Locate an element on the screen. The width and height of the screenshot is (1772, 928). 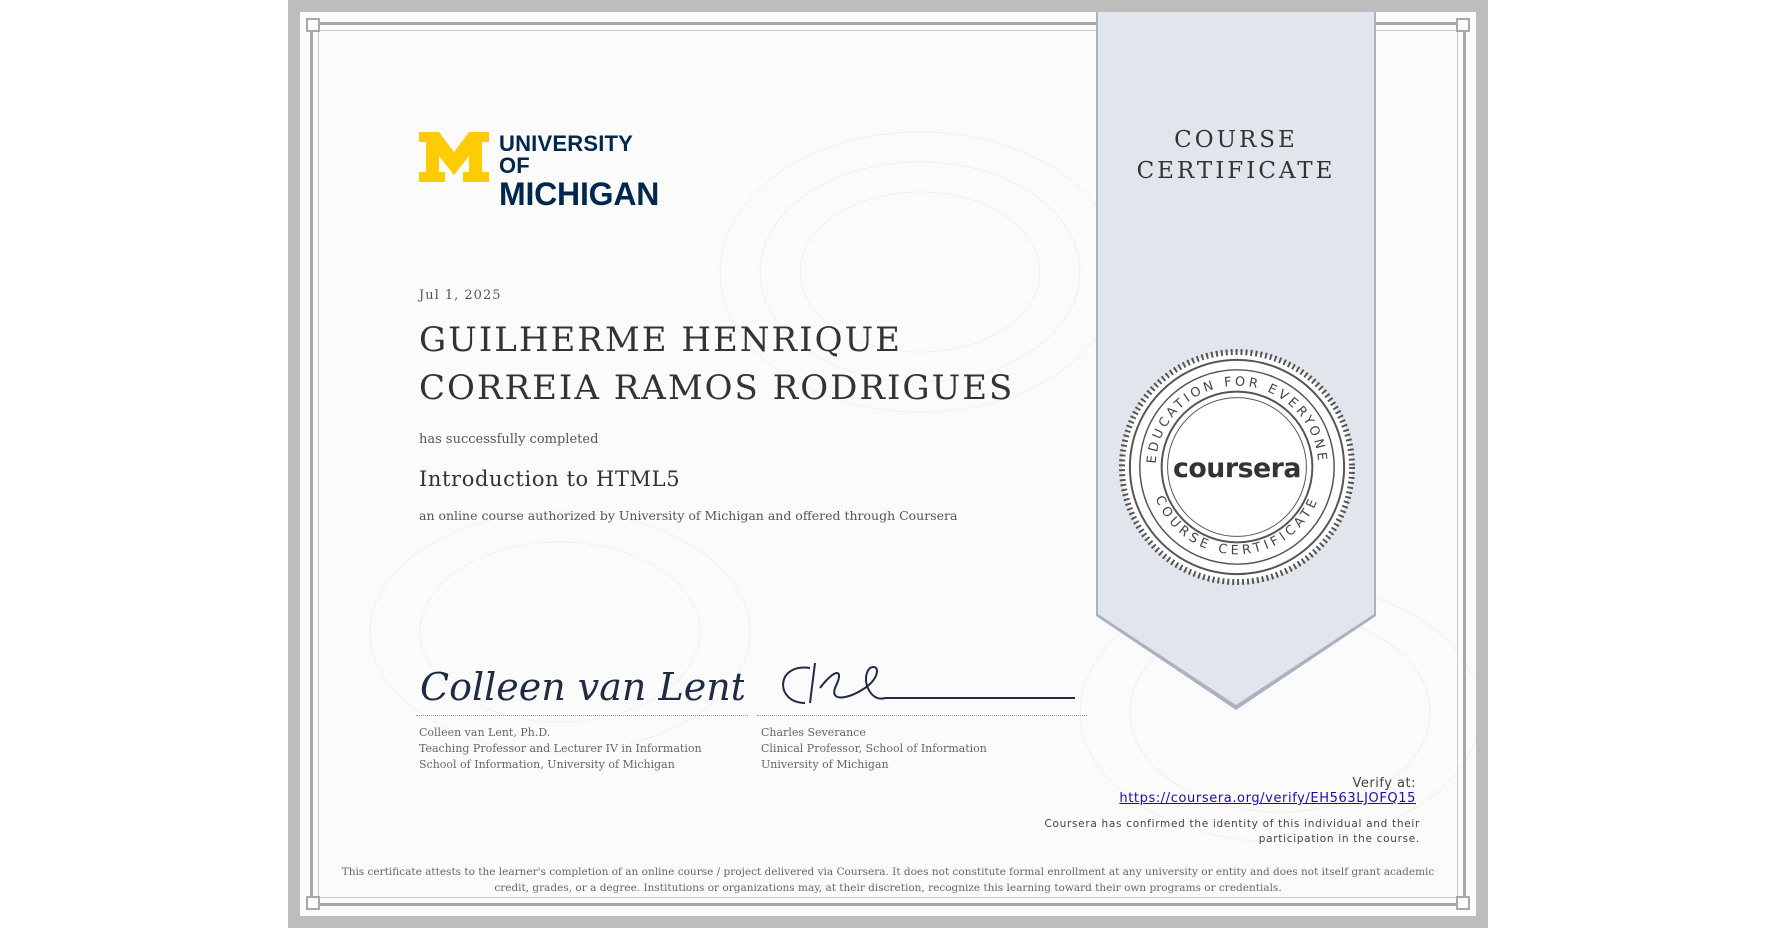
logo-line-2: MICHIGAN is located at coordinates (579, 194).